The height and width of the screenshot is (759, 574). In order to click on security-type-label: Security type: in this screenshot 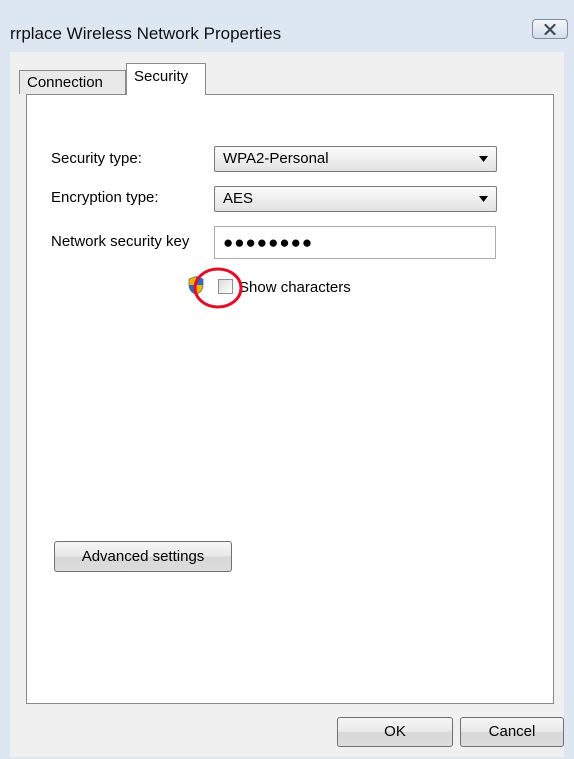, I will do `click(96, 158)`.